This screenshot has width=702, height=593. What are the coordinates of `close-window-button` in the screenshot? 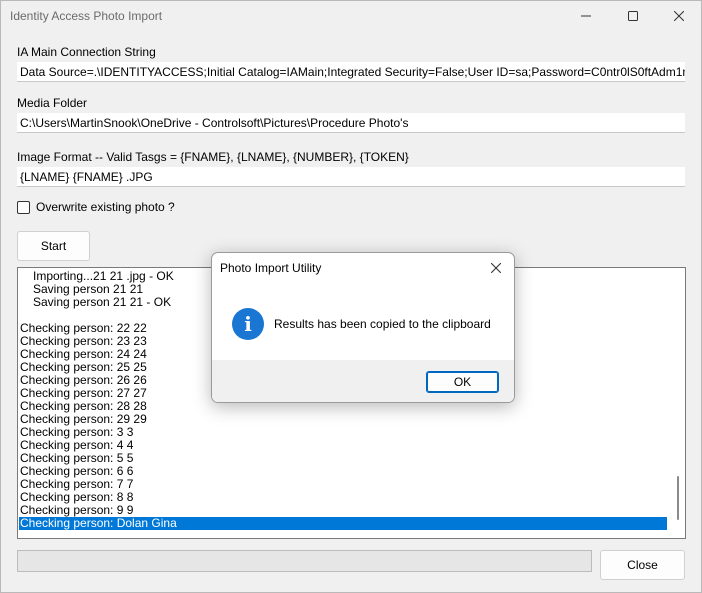 It's located at (679, 16).